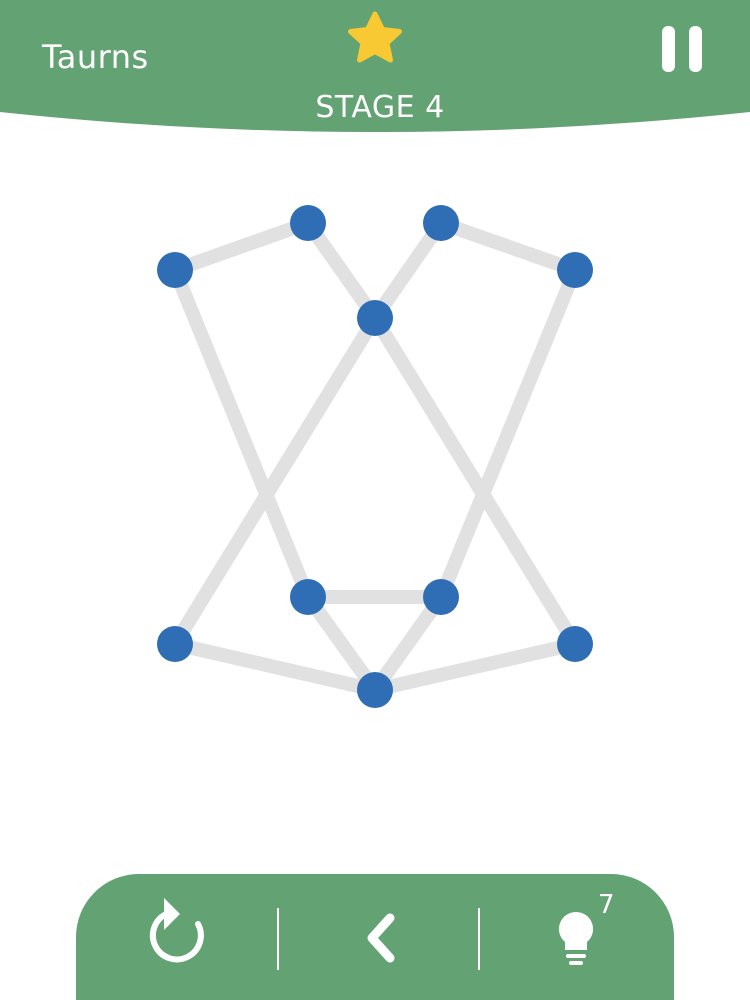  What do you see at coordinates (381, 938) in the screenshot?
I see `chevron-left-icon` at bounding box center [381, 938].